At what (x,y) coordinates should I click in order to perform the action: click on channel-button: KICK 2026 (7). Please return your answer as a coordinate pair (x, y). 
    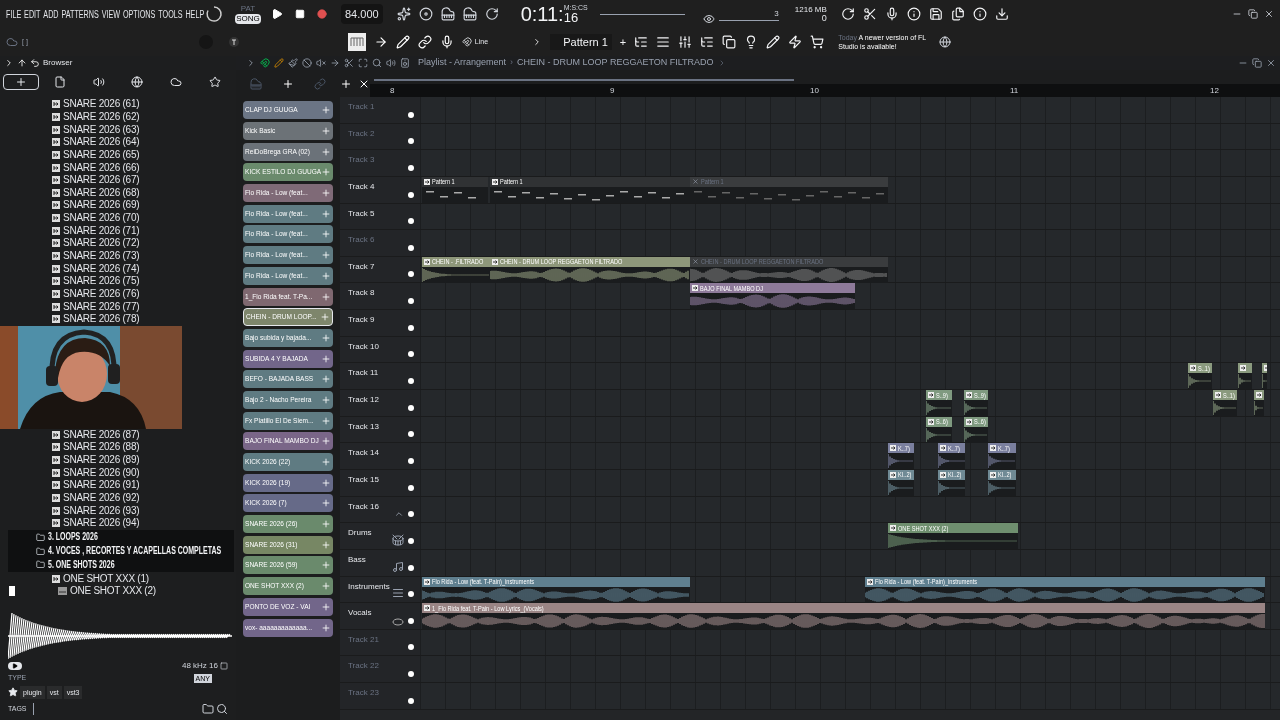
    Looking at the image, I should click on (288, 503).